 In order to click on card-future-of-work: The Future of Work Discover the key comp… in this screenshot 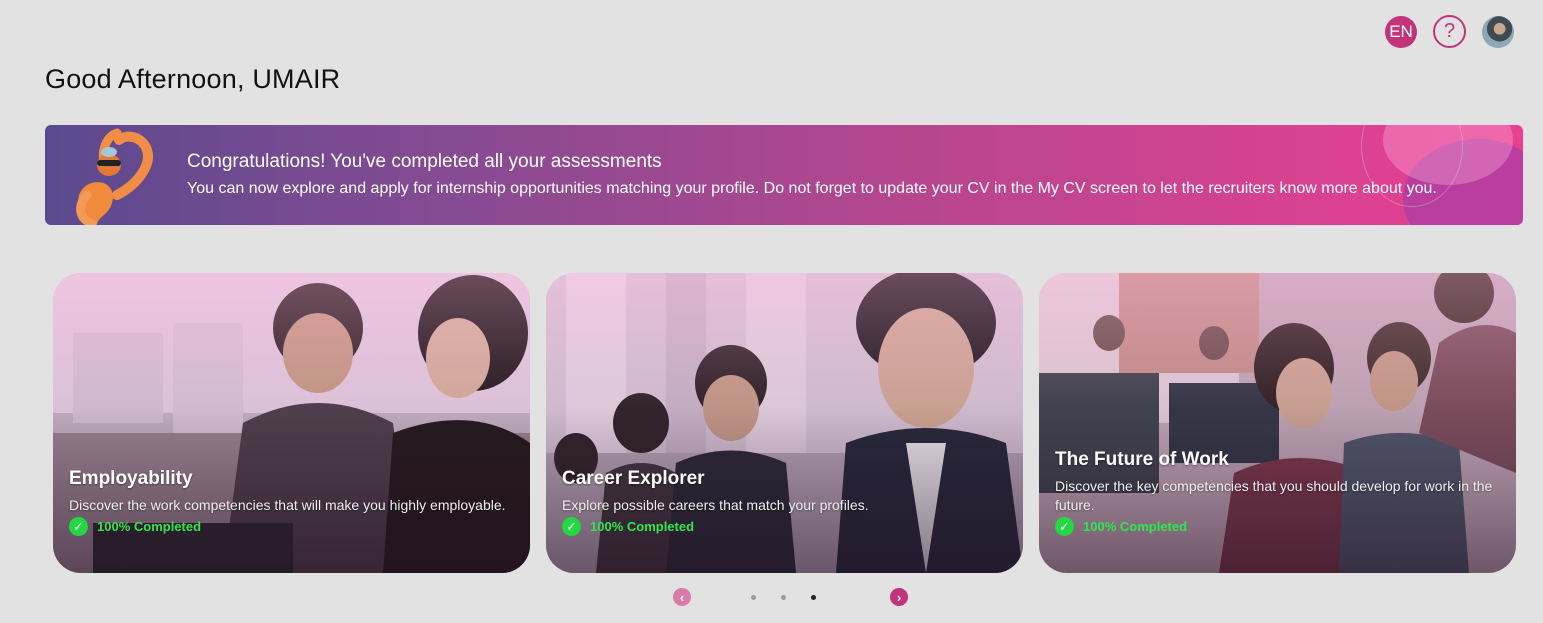, I will do `click(1277, 423)`.